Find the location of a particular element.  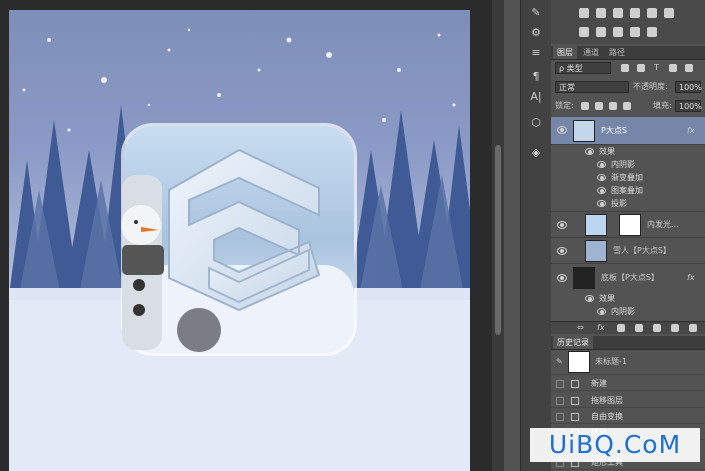

layers-footer: ⇔ fx is located at coordinates (628, 327).